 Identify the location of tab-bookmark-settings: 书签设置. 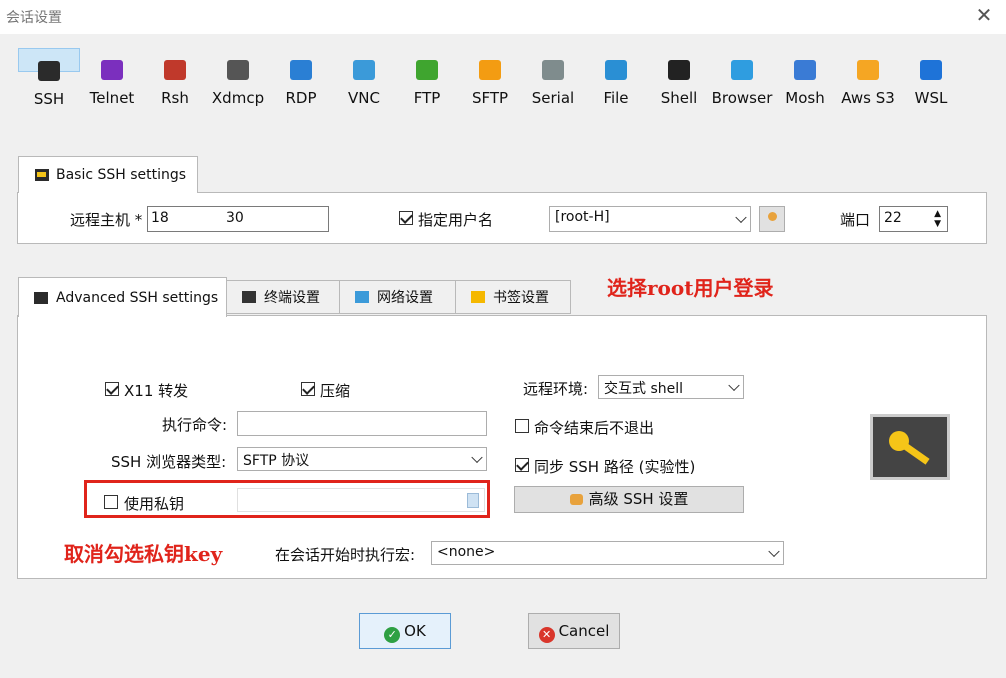
(513, 297).